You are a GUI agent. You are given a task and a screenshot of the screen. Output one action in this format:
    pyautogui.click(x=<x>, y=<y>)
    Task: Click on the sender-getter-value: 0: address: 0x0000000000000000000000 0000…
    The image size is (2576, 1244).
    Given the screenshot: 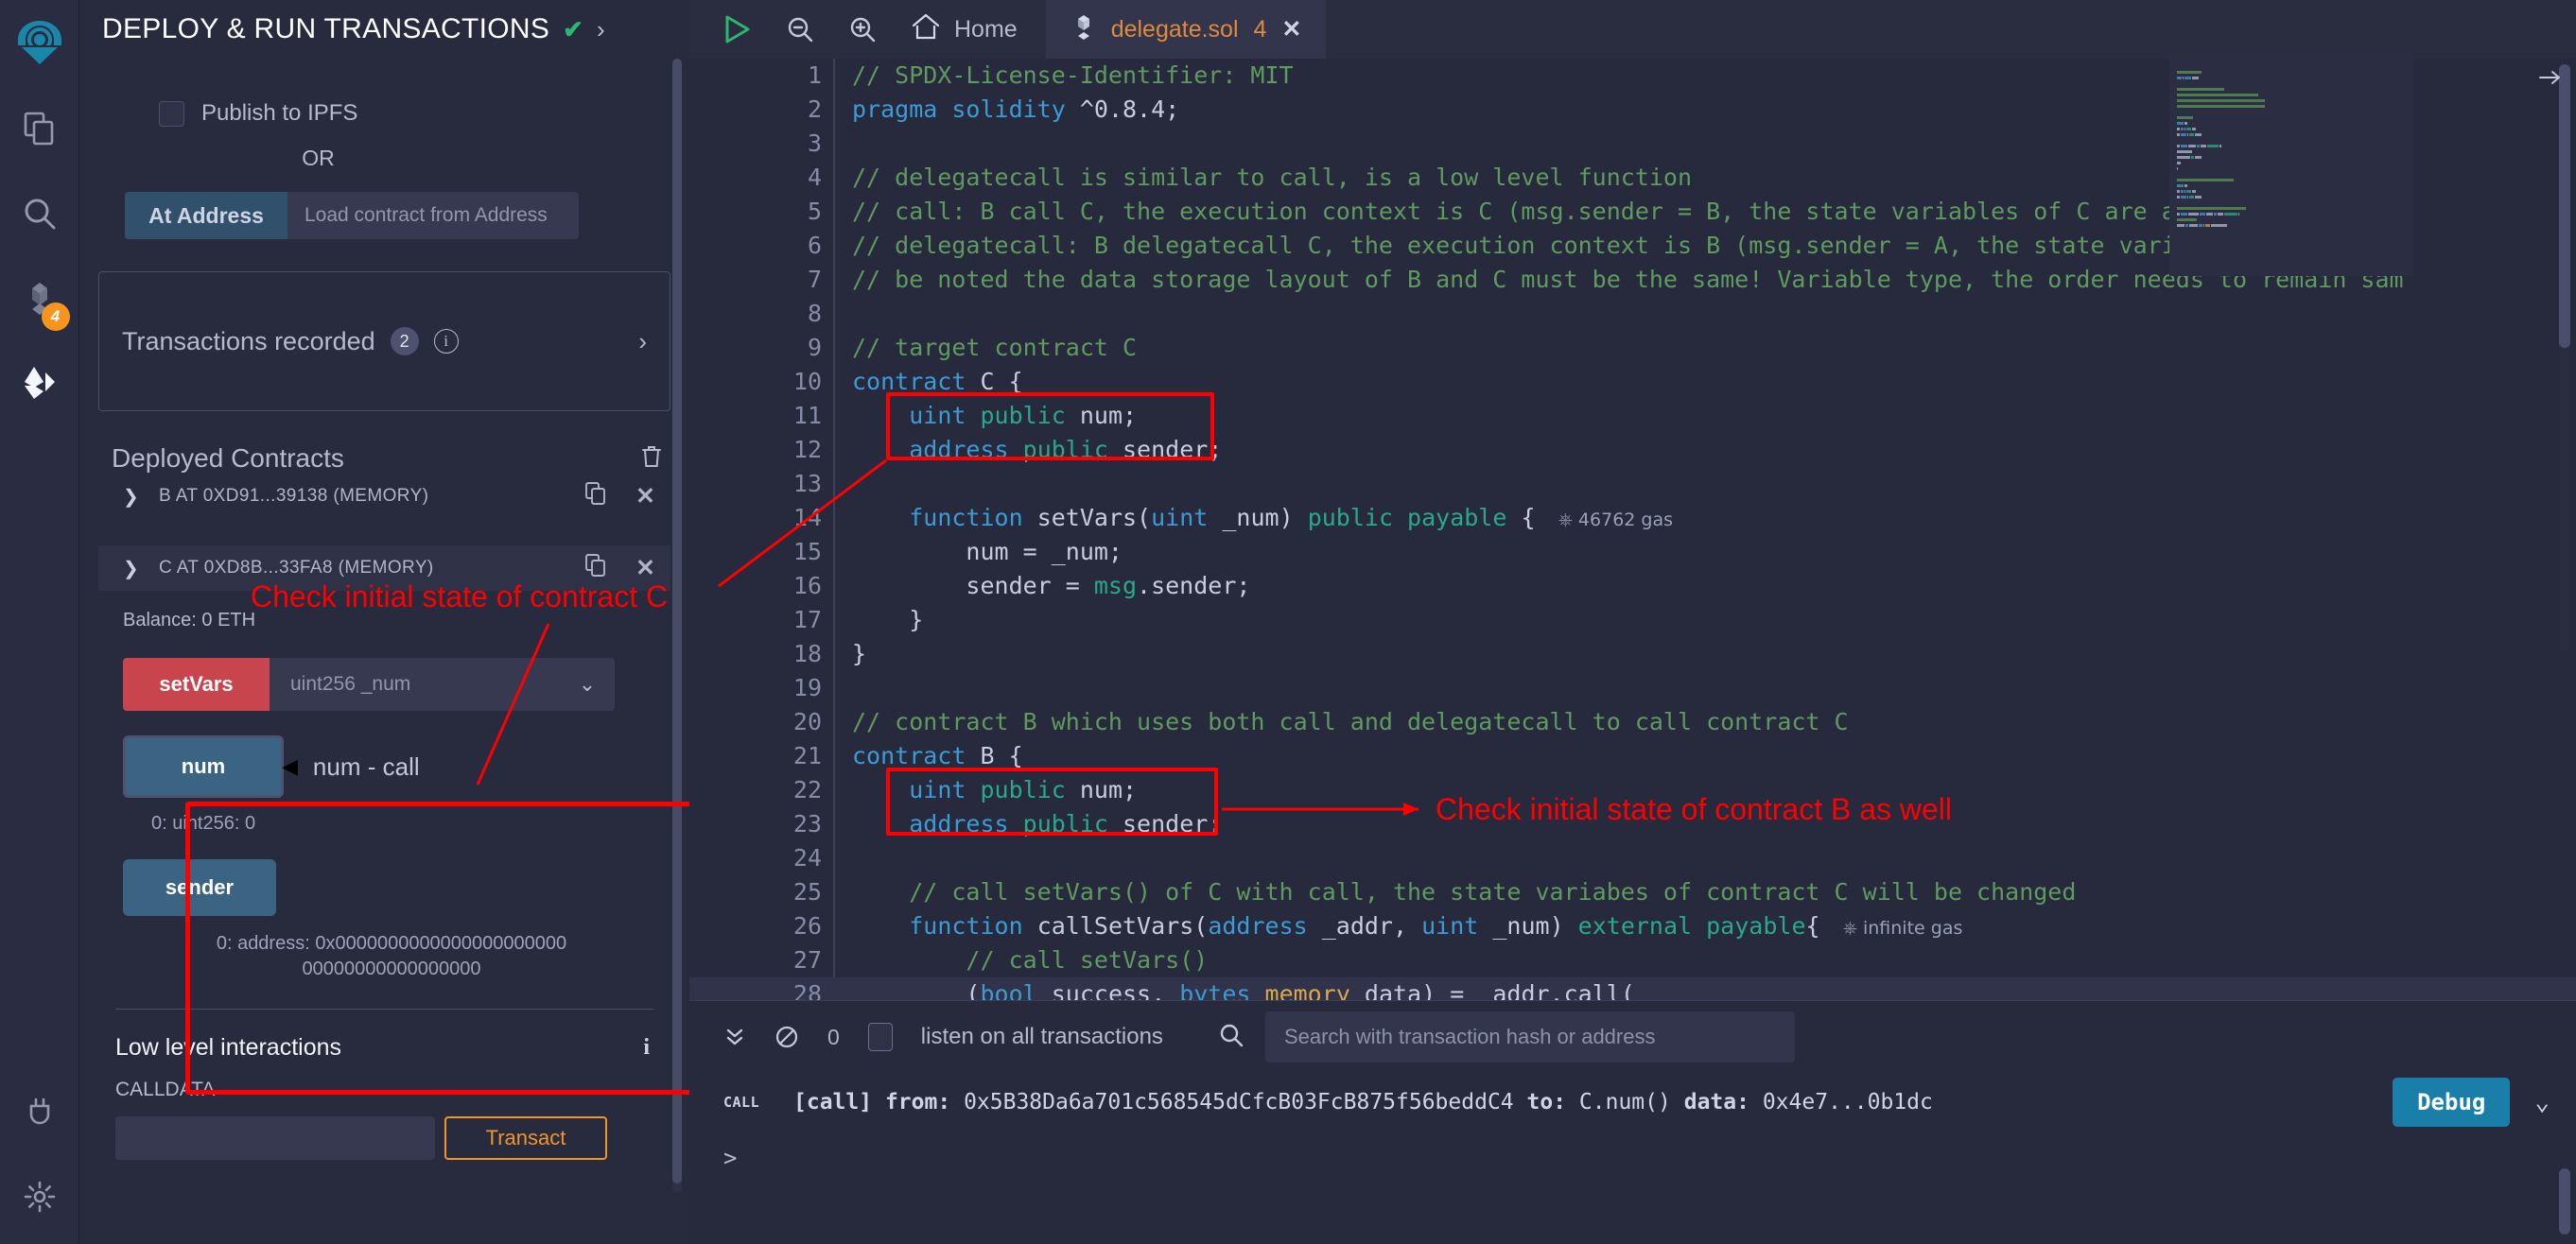 What is the action you would take?
    pyautogui.click(x=391, y=957)
    